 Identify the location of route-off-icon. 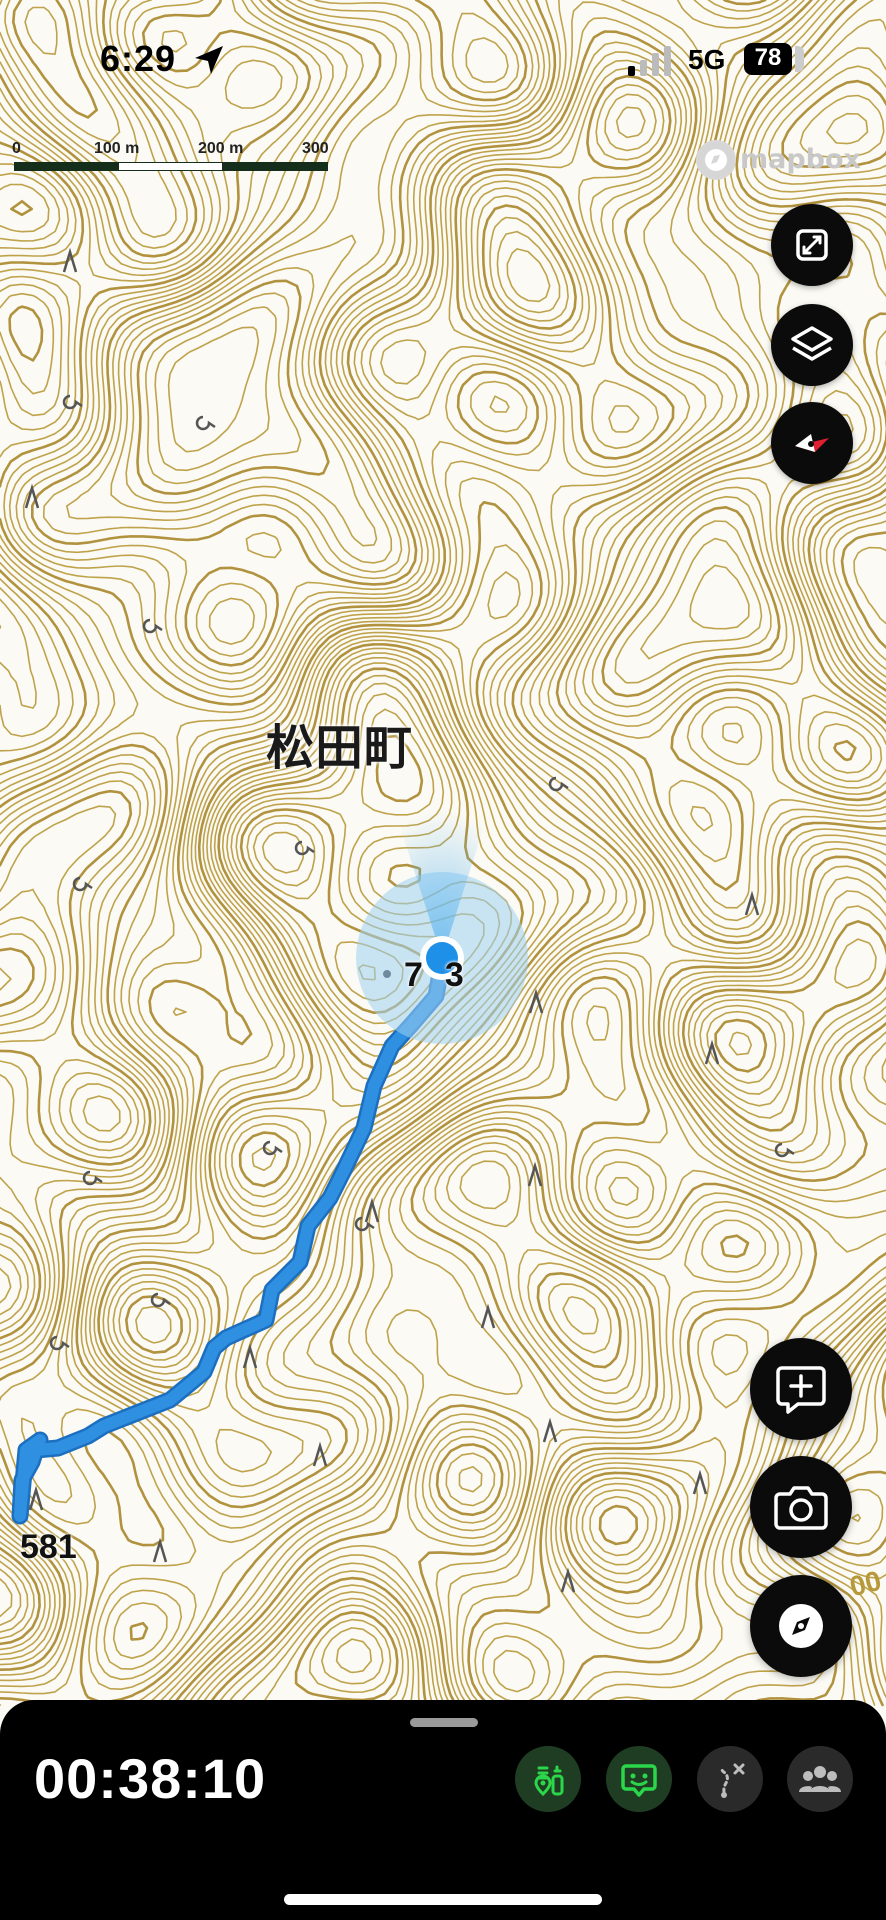
(732, 1780).